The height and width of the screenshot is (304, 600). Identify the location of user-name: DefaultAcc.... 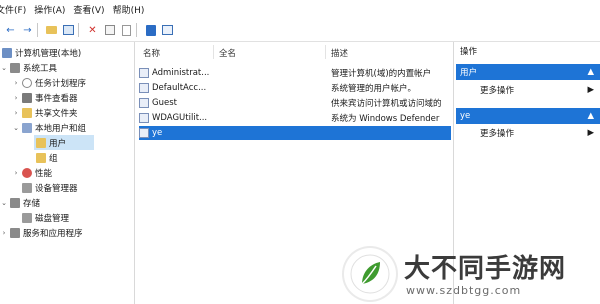
(179, 88).